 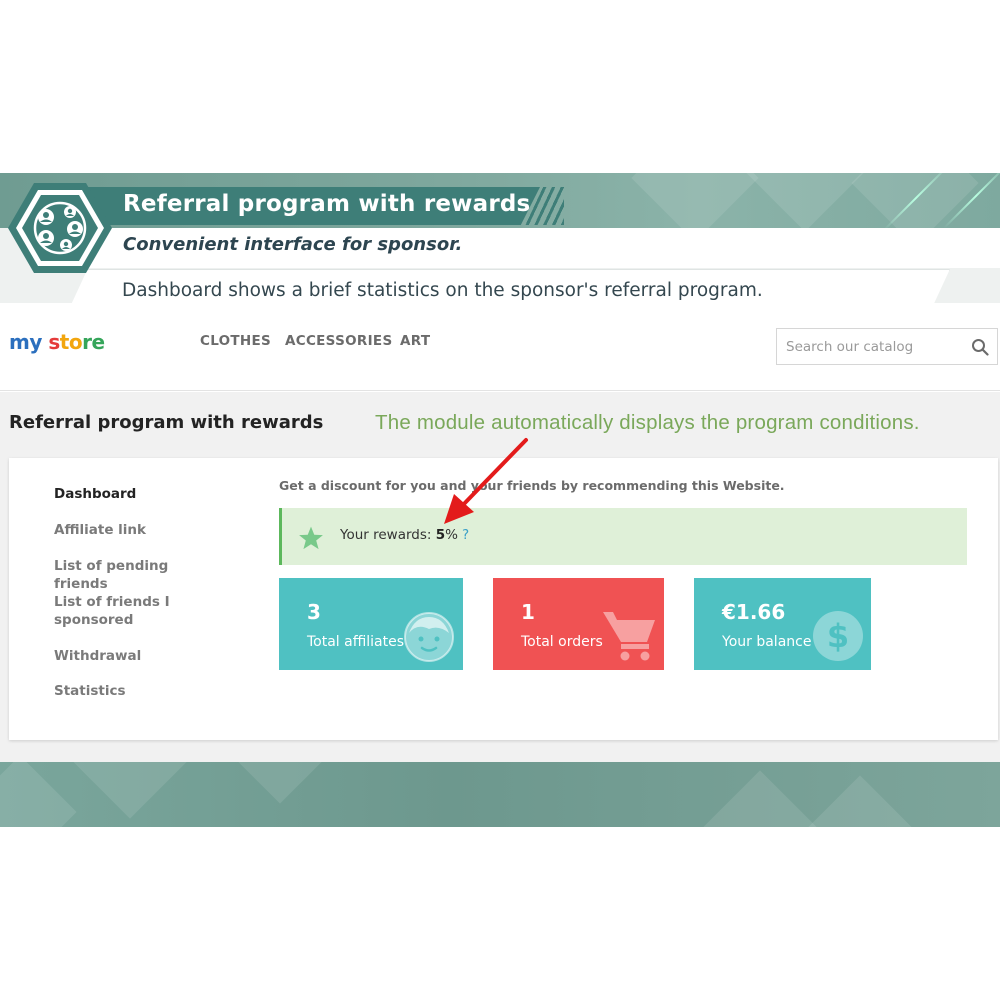 What do you see at coordinates (980, 347) in the screenshot?
I see `search-icon` at bounding box center [980, 347].